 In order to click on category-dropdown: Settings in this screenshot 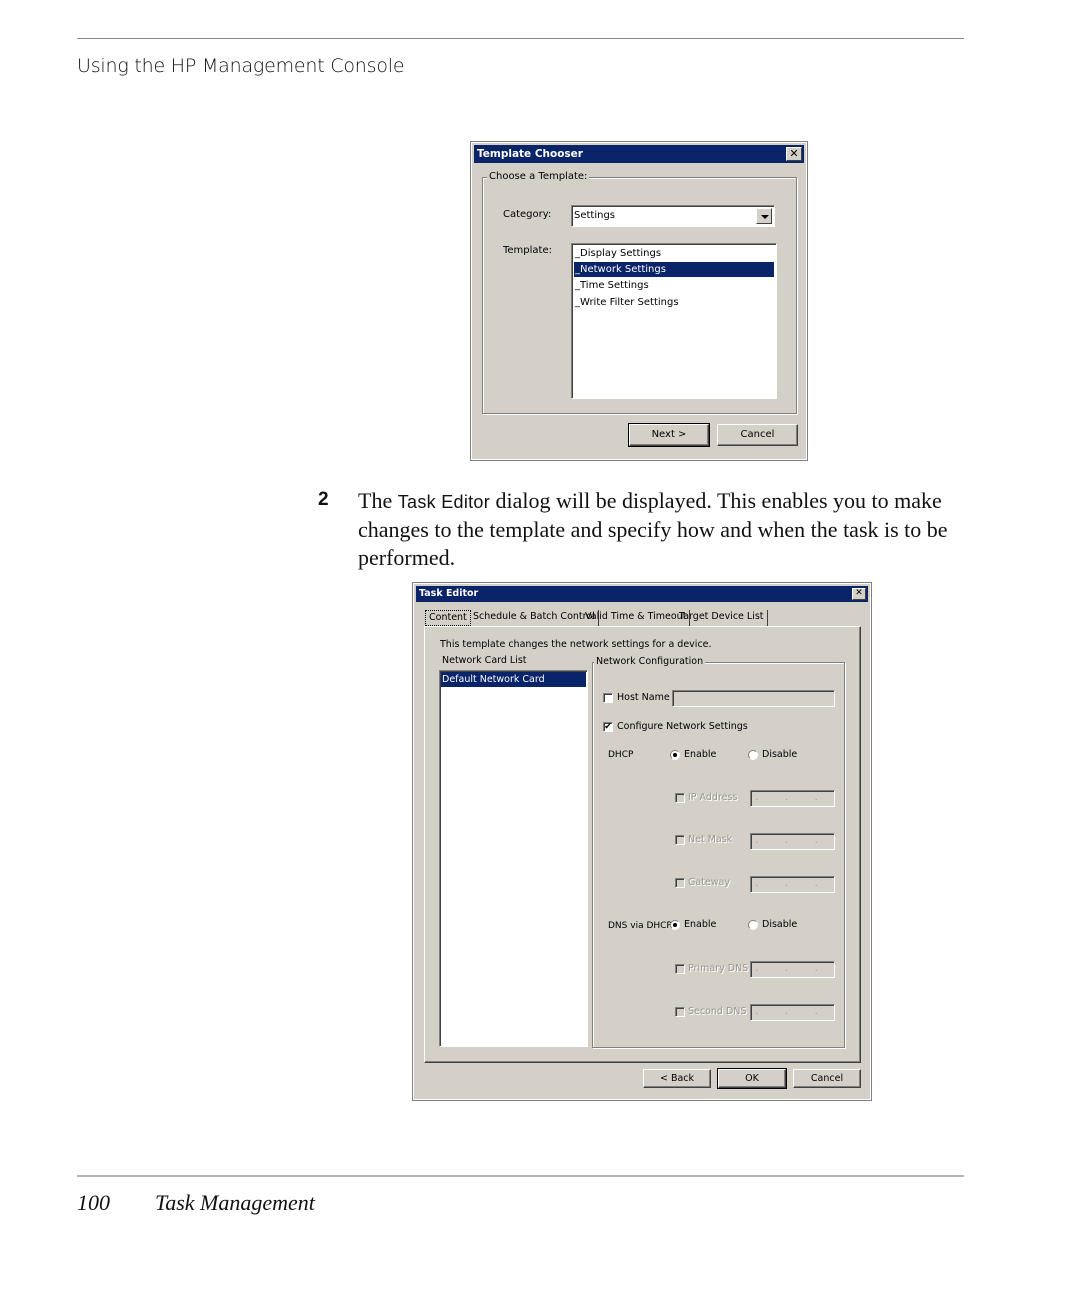, I will do `click(673, 216)`.